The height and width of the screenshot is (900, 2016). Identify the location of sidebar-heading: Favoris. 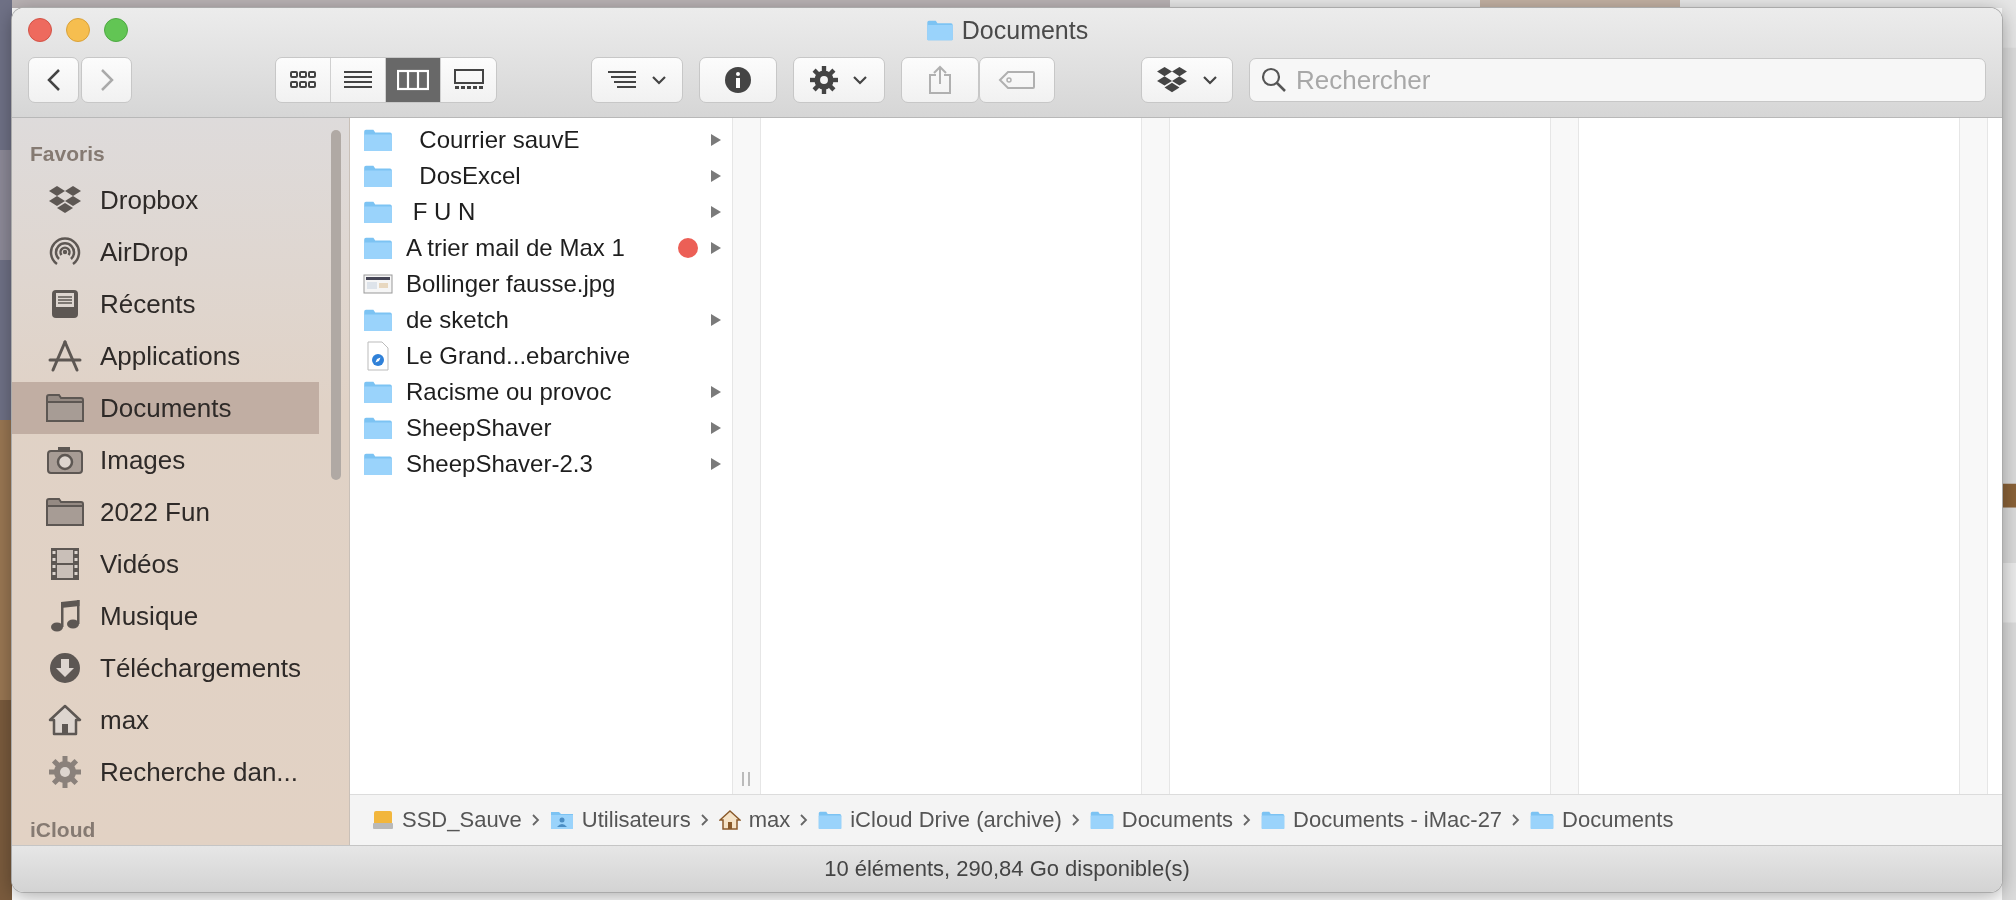
(67, 154).